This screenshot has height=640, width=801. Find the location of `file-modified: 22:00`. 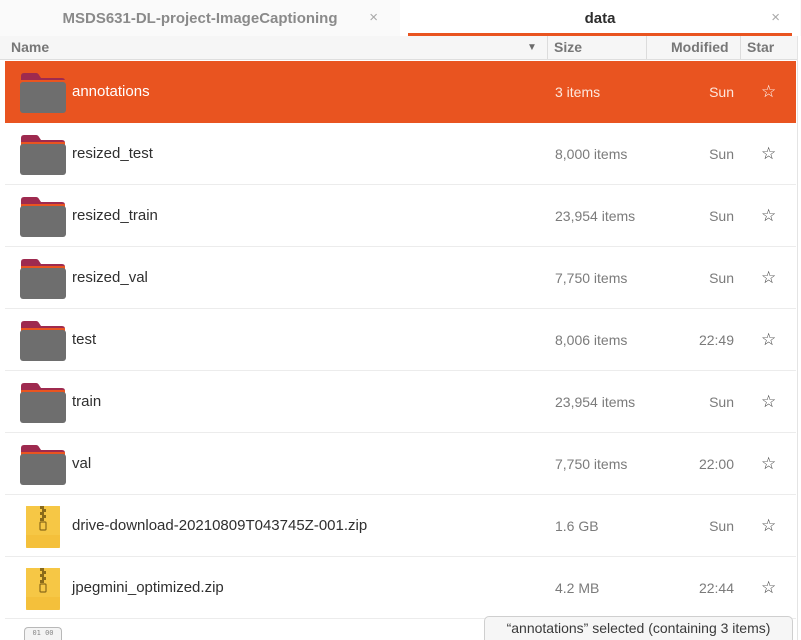

file-modified: 22:00 is located at coordinates (716, 464).